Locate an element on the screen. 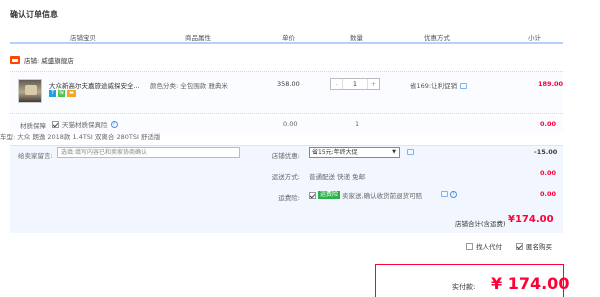  proxy-pay-option: 找人代付 is located at coordinates (484, 246).